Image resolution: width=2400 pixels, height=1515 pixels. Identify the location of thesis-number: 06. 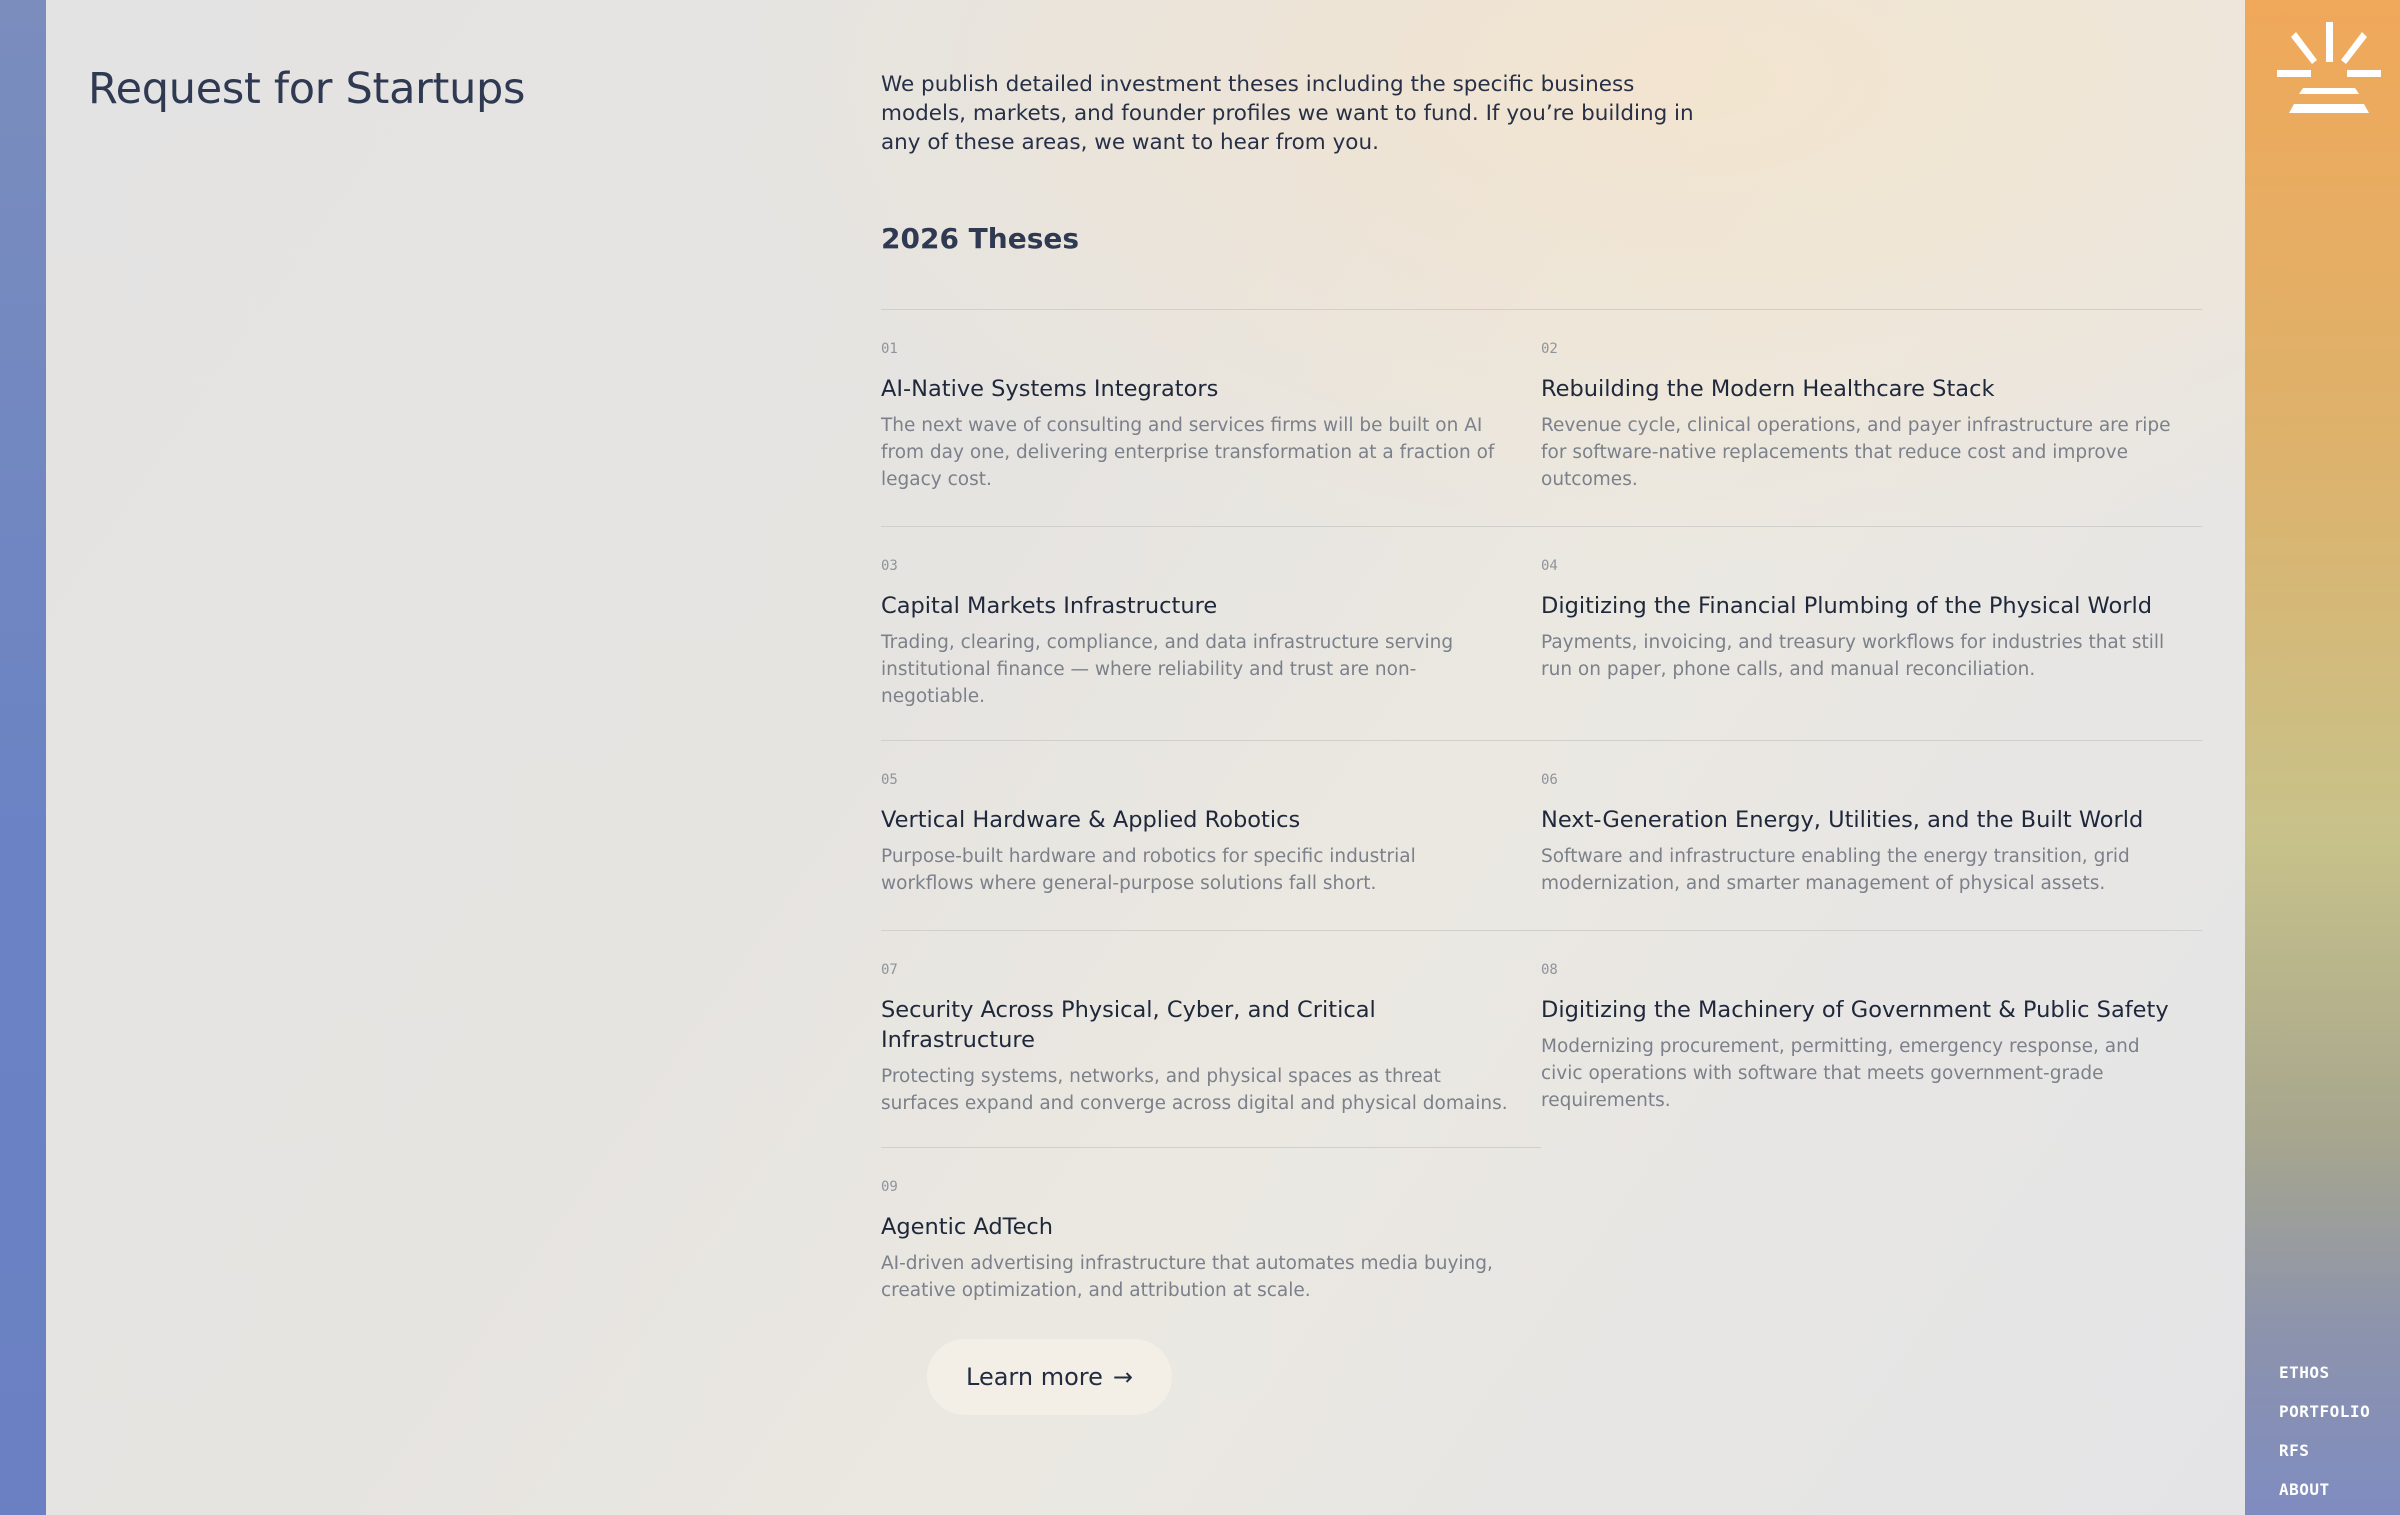
(1549, 780).